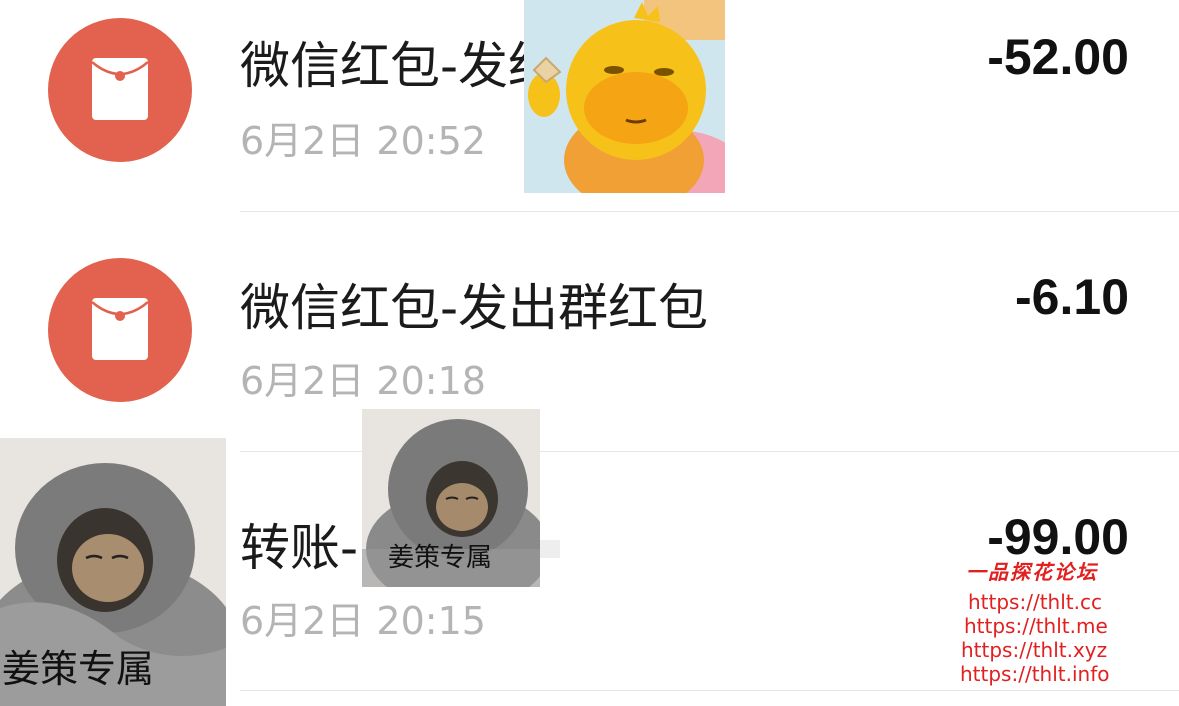 The image size is (1179, 706). I want to click on watermark-url: https://thlt.cc, so click(1035, 602).